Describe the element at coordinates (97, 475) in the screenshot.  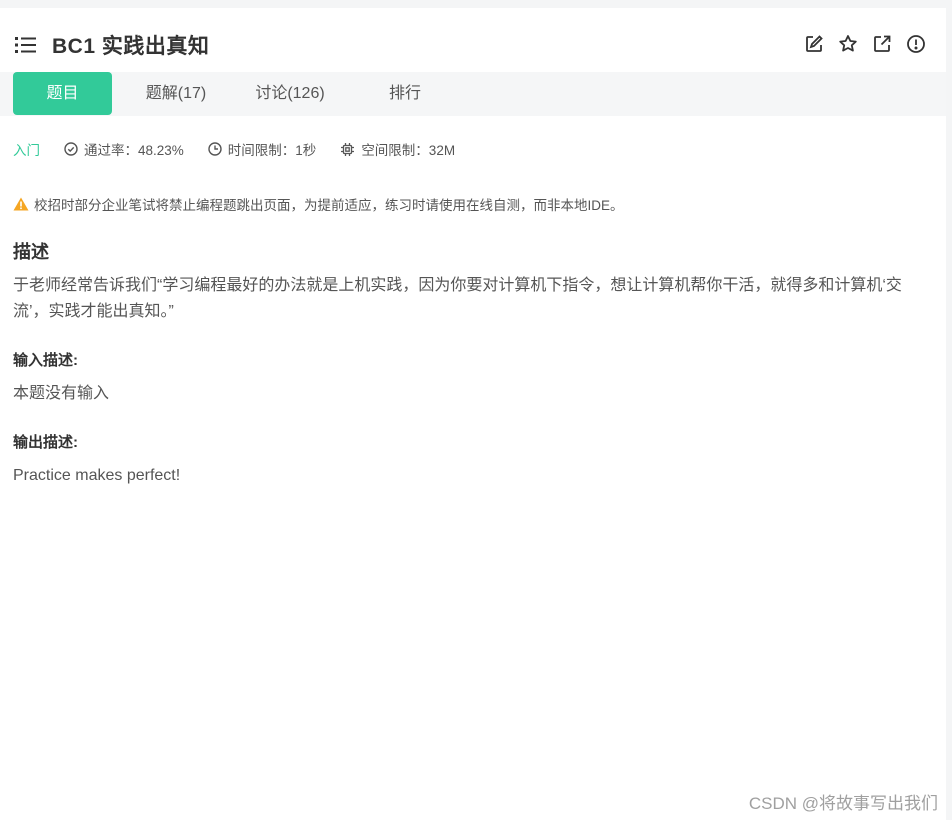
I see `output-text: Practice makes perfect!` at that location.